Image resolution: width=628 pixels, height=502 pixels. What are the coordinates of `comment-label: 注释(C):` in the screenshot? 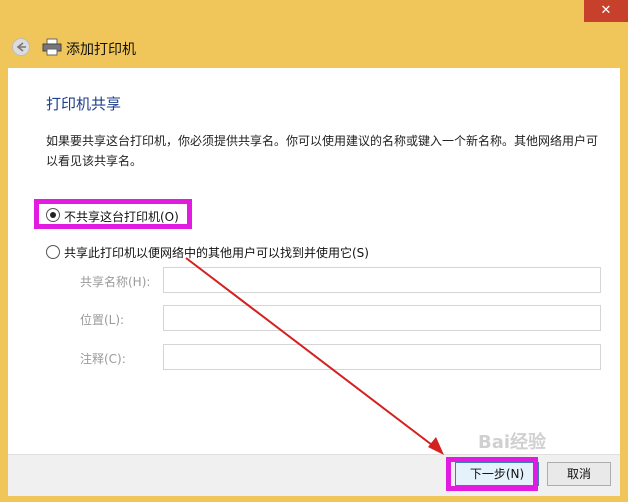 It's located at (103, 359).